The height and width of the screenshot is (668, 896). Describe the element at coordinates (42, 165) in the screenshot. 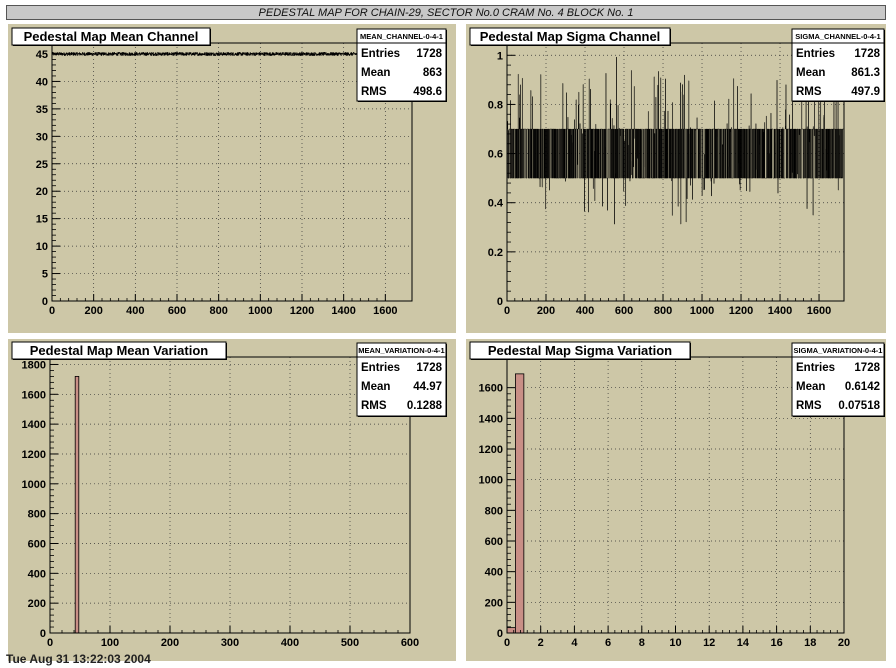

I see `y-tick-label: 25` at that location.